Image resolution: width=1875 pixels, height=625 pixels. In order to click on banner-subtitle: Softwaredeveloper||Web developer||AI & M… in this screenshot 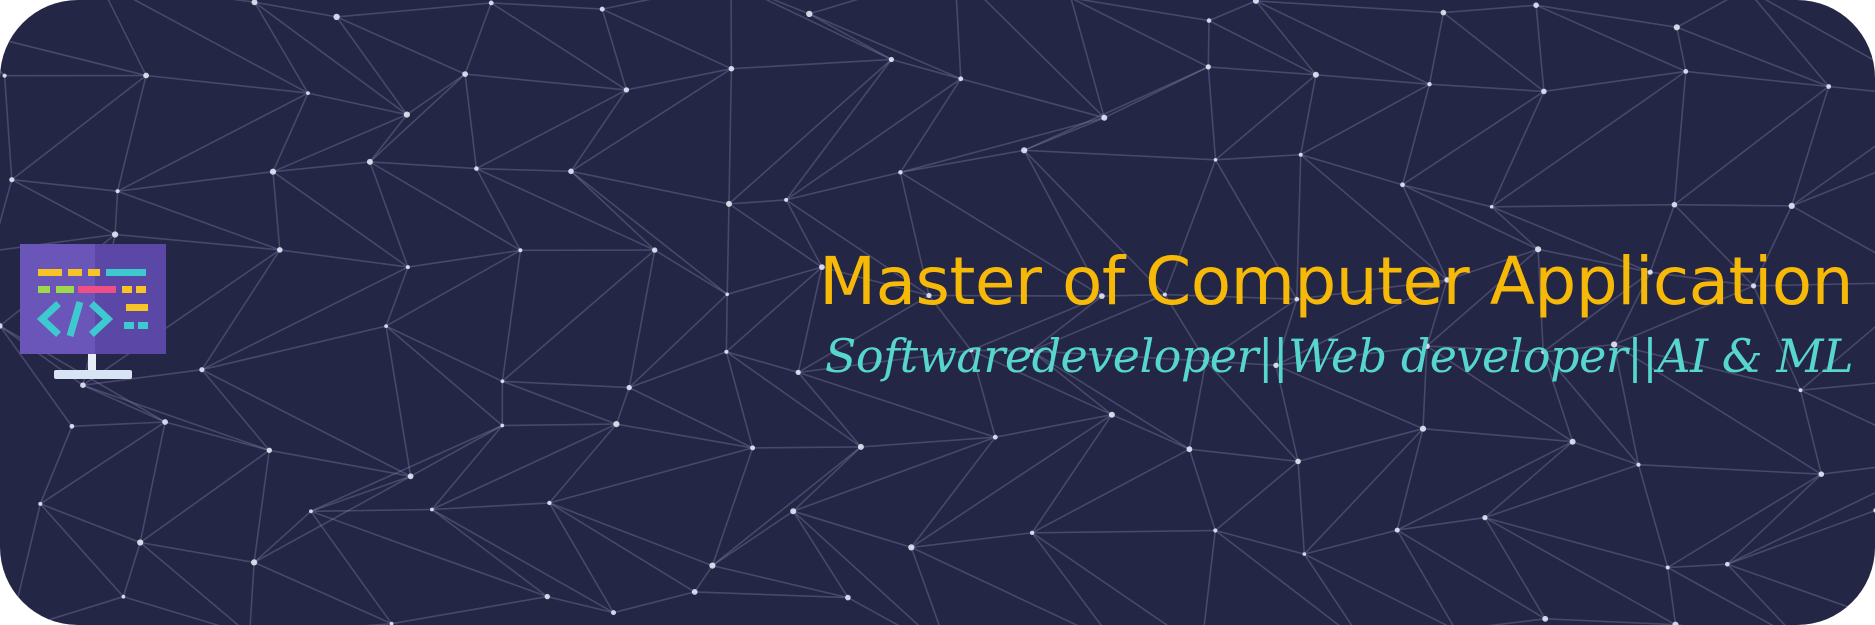, I will do `click(1339, 356)`.